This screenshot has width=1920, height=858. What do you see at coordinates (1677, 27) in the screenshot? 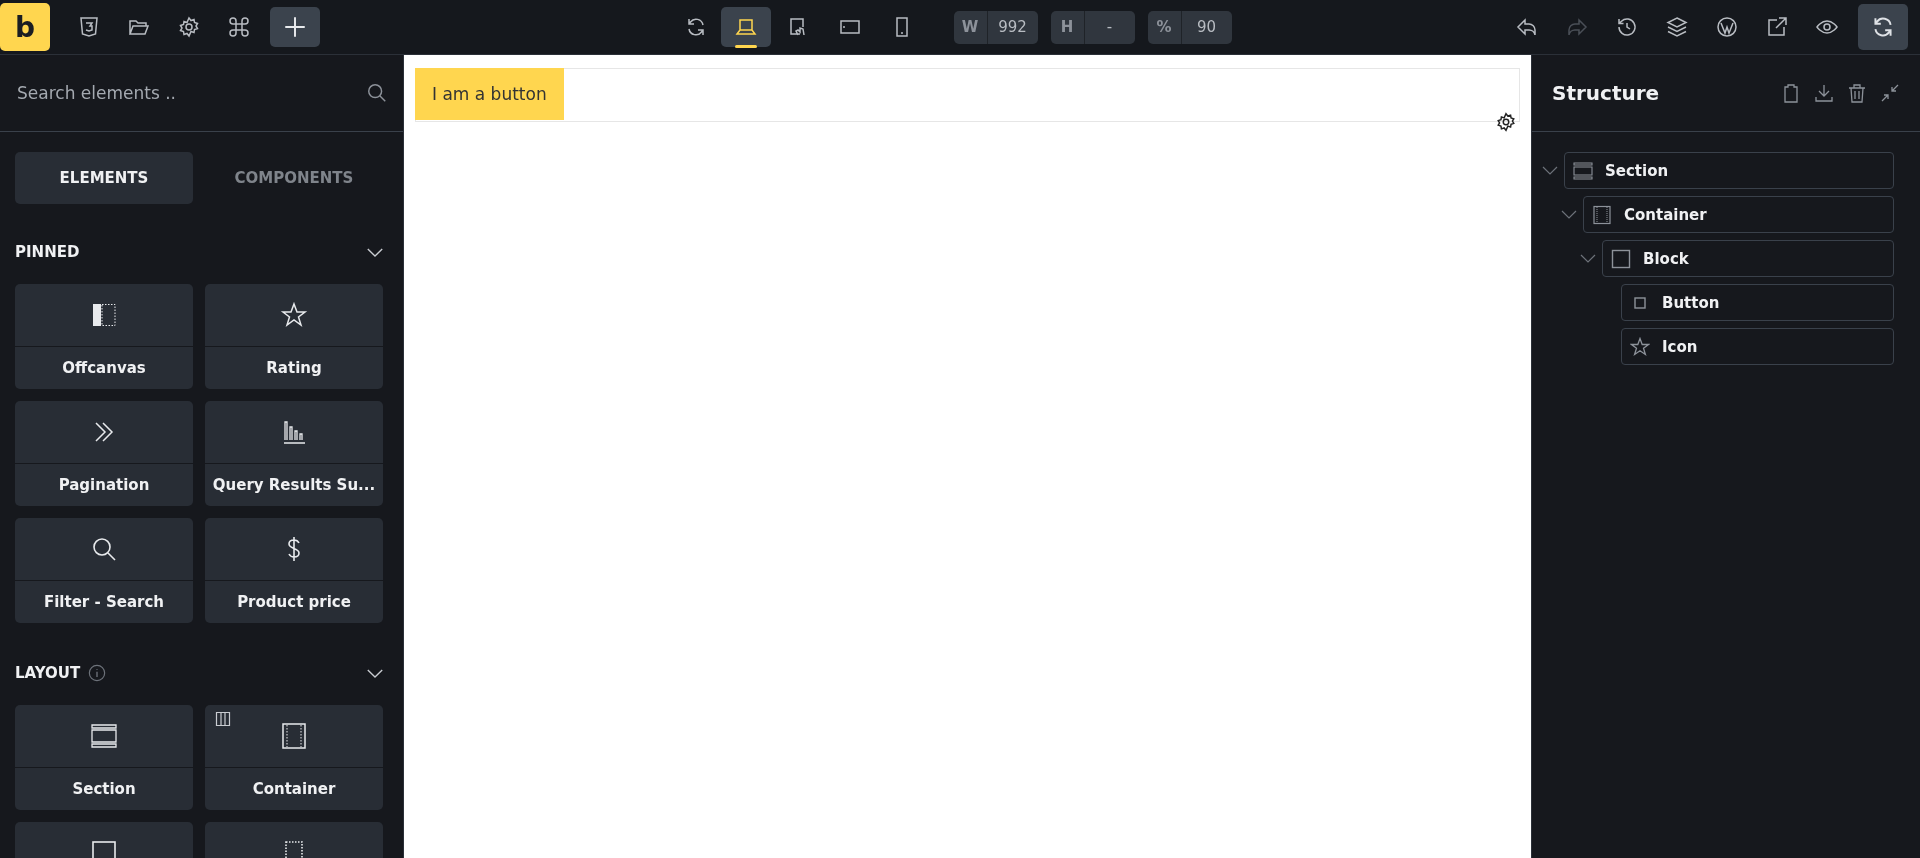
I see `layers-icon` at bounding box center [1677, 27].